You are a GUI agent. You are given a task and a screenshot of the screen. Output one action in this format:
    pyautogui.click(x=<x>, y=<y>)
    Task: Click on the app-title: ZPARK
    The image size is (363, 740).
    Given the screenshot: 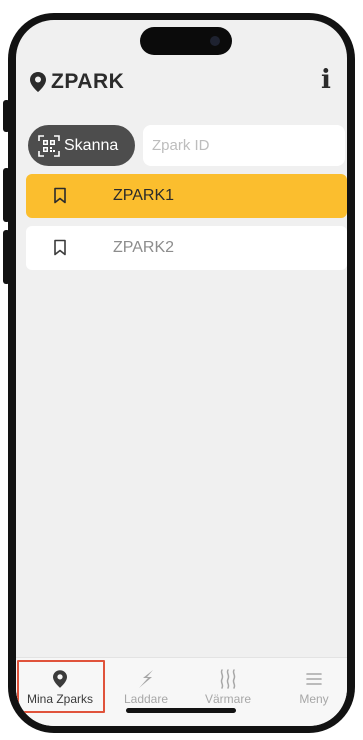 What is the action you would take?
    pyautogui.click(x=88, y=81)
    